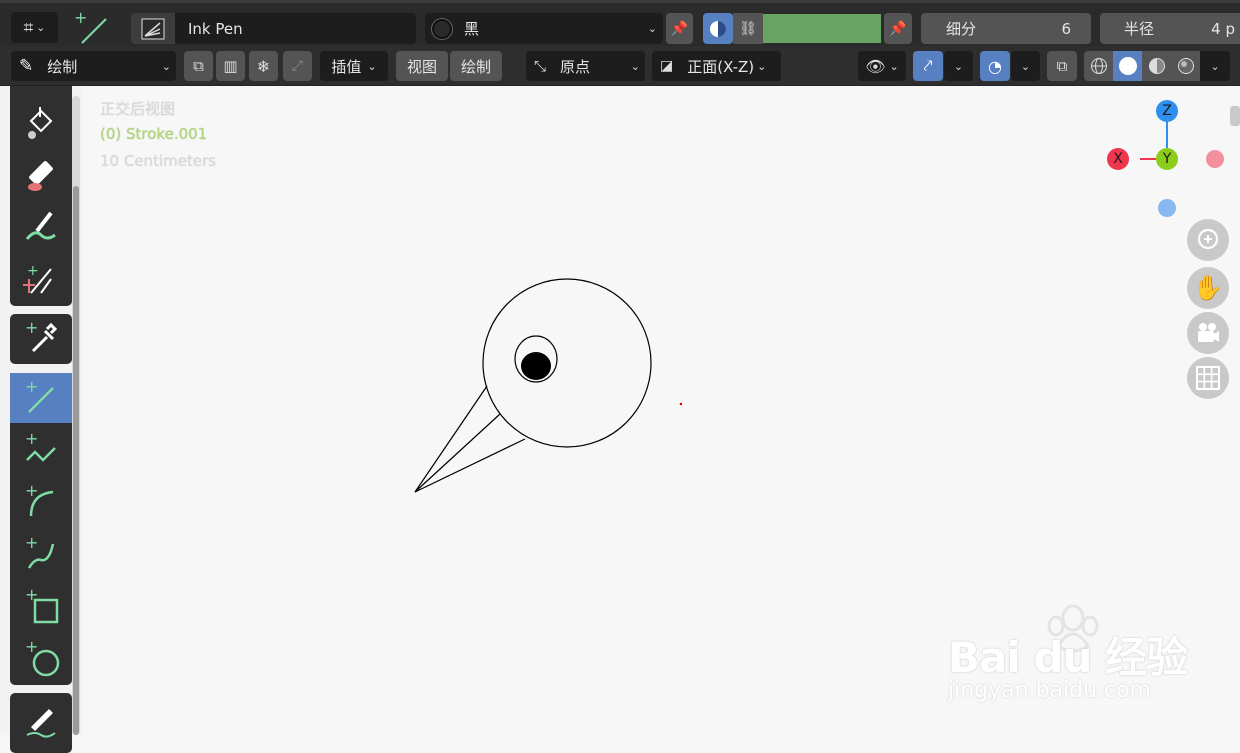  I want to click on beak-stroke, so click(457, 439).